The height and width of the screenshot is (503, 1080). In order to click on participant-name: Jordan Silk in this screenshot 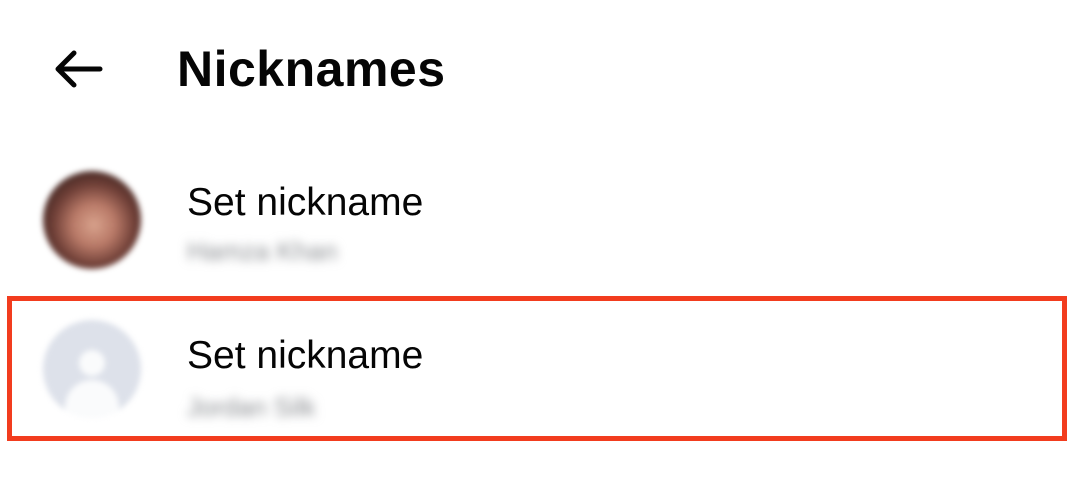, I will do `click(251, 407)`.